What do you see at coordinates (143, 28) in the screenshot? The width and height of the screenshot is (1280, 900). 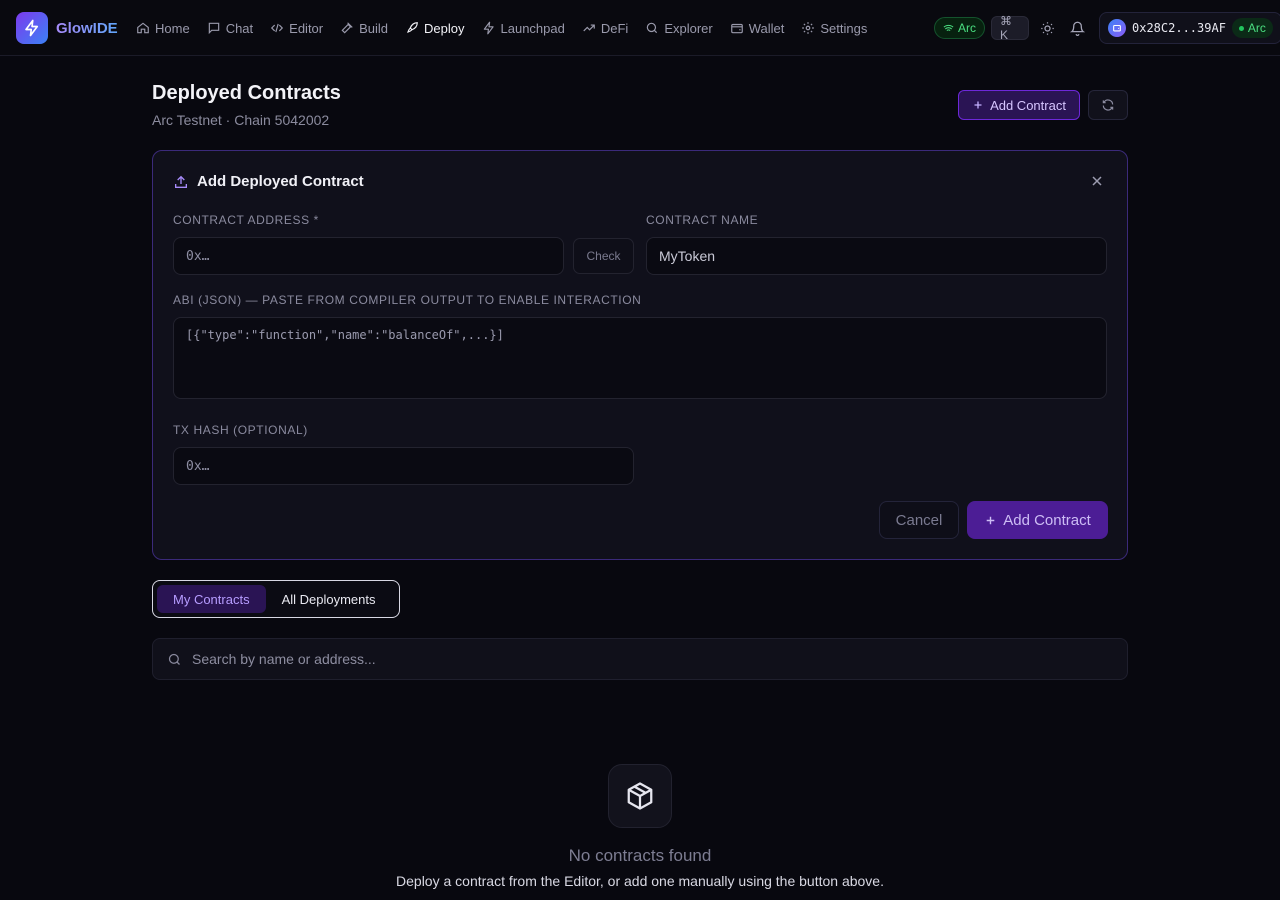 I see `home-icon` at bounding box center [143, 28].